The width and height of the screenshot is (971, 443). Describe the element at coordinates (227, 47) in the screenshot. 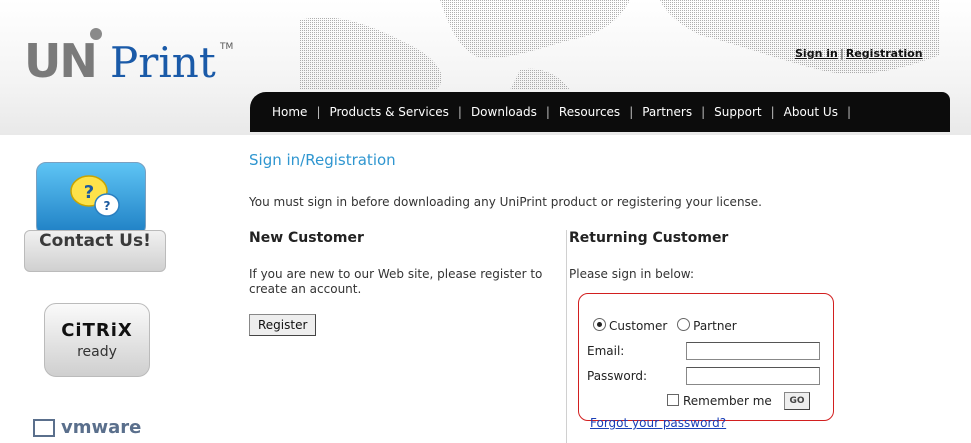

I see `logo-tm: TM` at that location.